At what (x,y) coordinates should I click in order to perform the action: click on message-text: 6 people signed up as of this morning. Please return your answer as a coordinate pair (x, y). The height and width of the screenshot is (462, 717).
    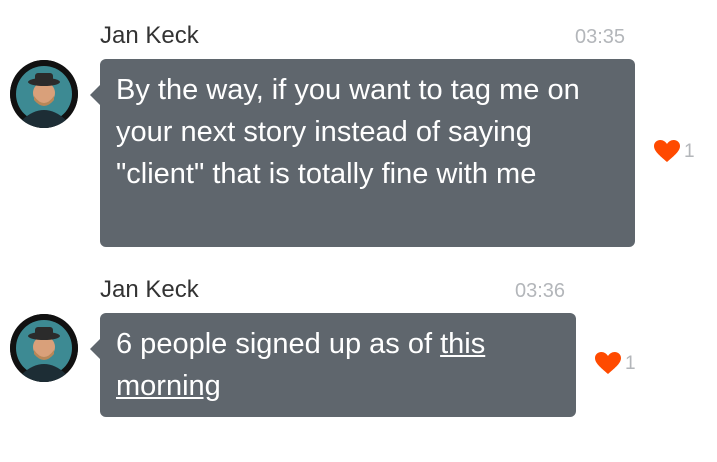
    Looking at the image, I should click on (338, 365).